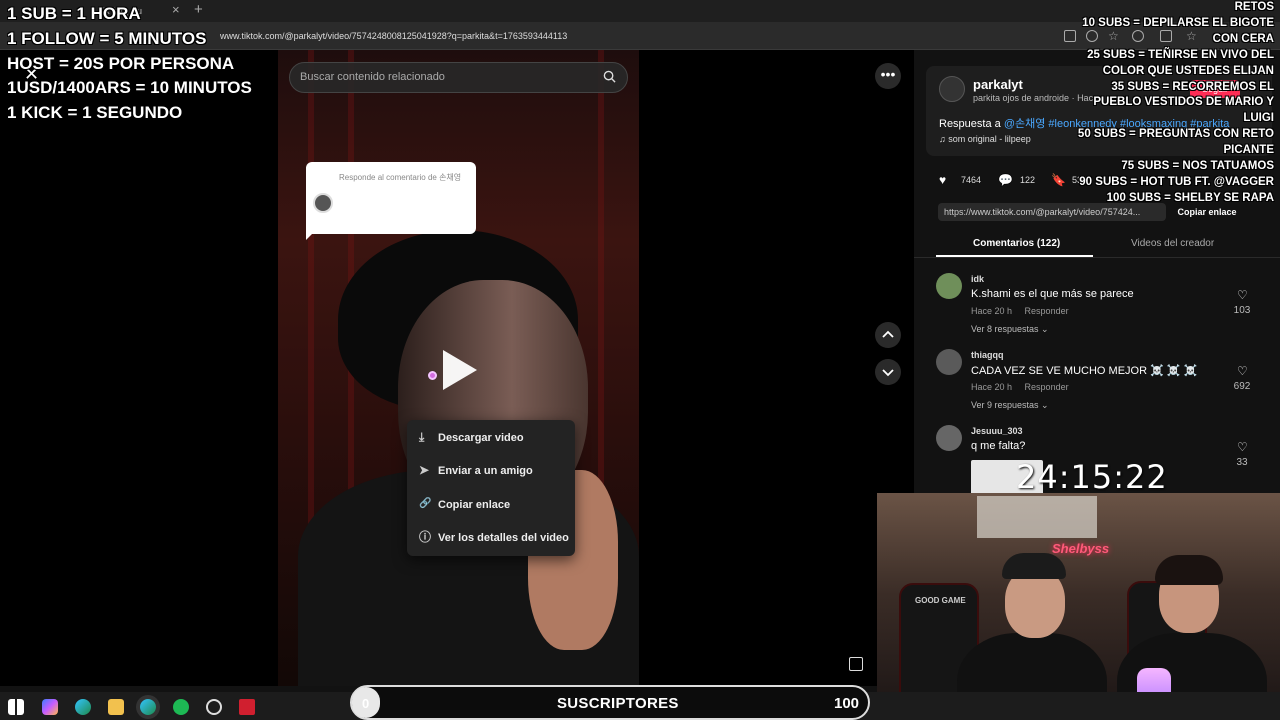 The height and width of the screenshot is (720, 1280). Describe the element at coordinates (1180, 54) in the screenshot. I see `challenge-line: 25 SUBS = TEÑIRSE EN VIVO DEL` at that location.